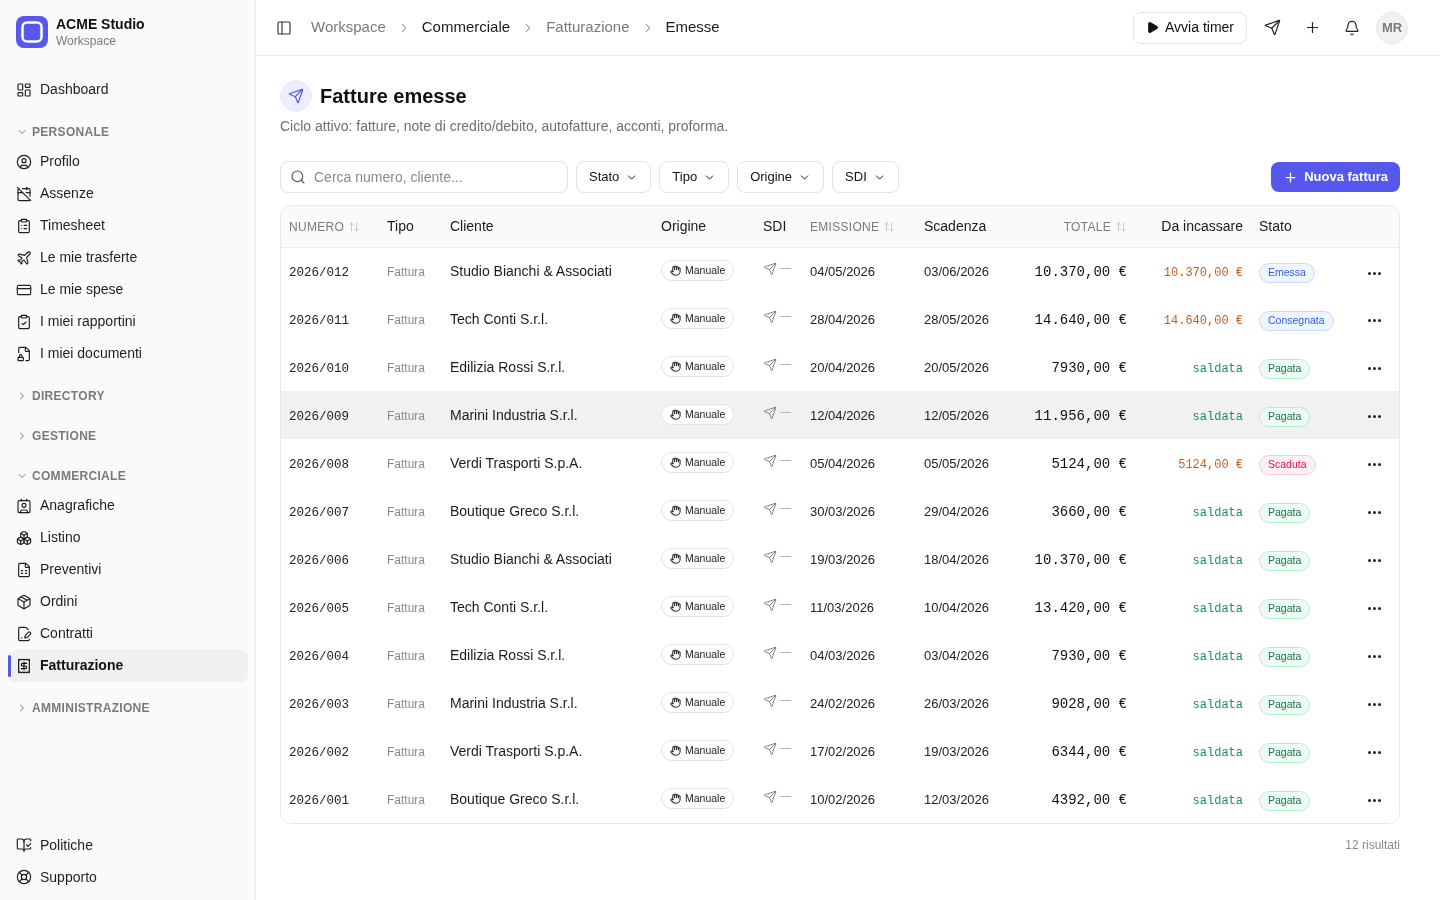 This screenshot has height=900, width=1440. Describe the element at coordinates (1190, 27) in the screenshot. I see `start-timer-button: Avvia timer` at that location.